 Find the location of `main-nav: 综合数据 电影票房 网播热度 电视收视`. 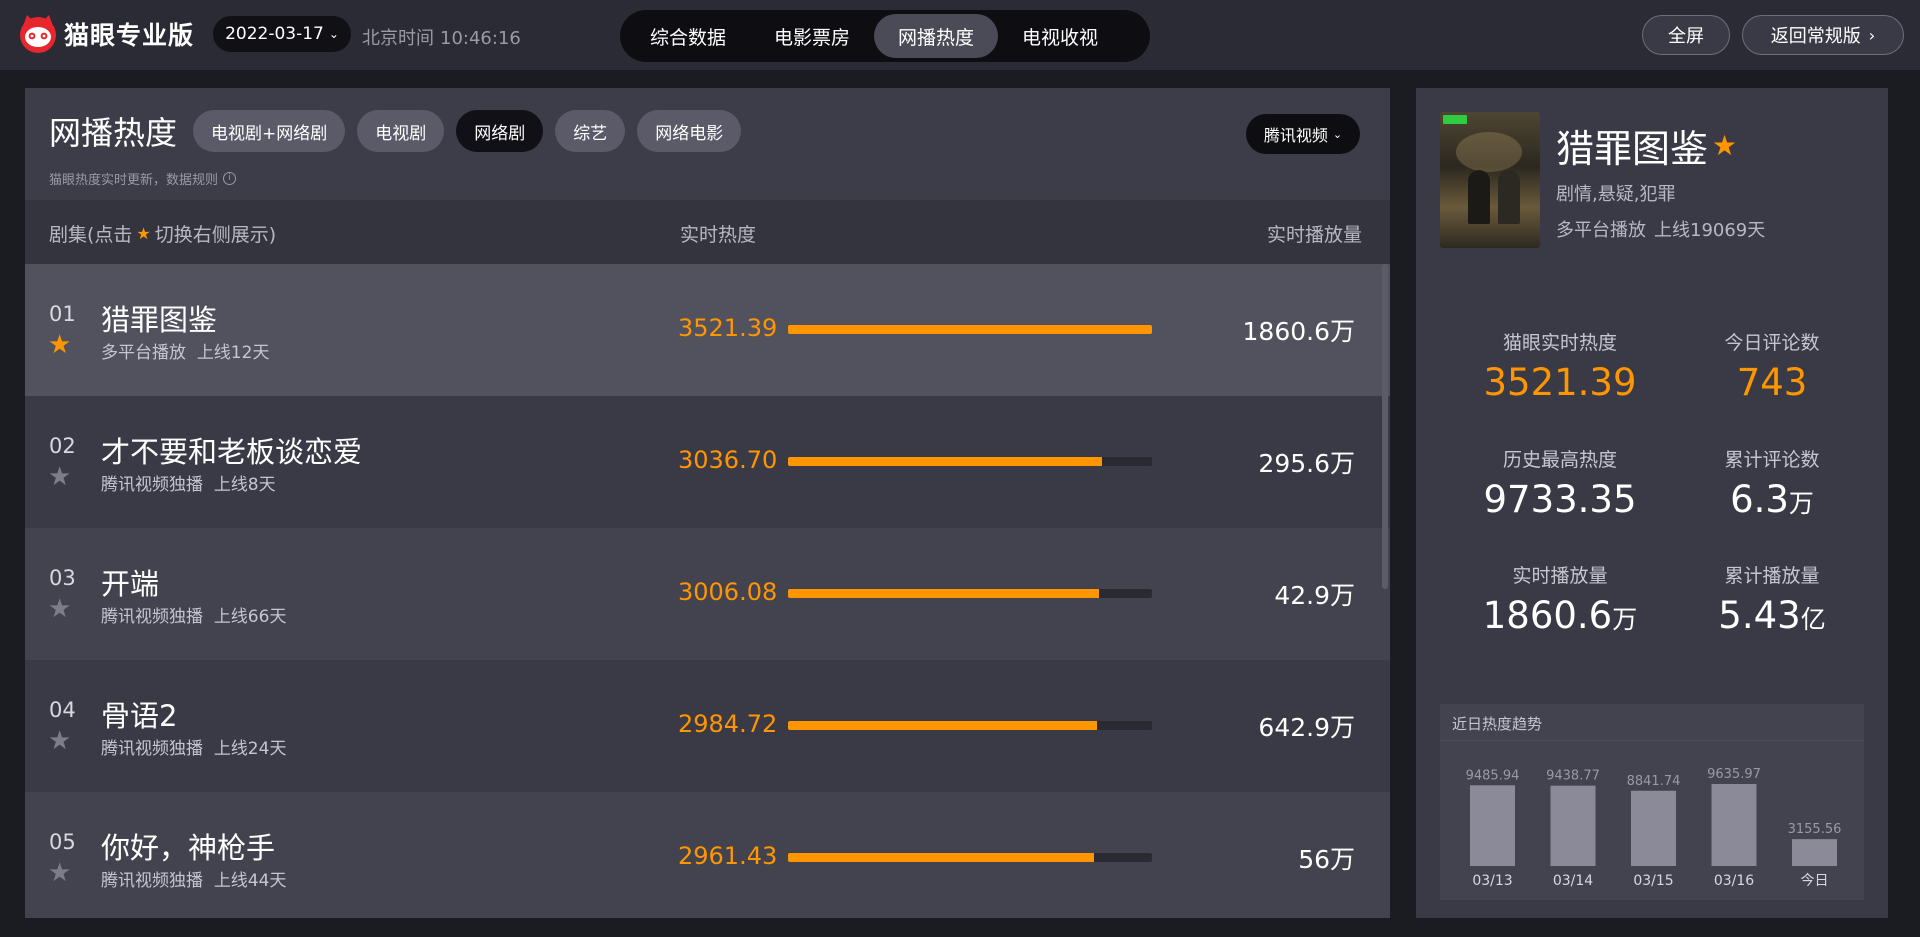

main-nav: 综合数据 电影票房 网播热度 电视收视 is located at coordinates (885, 36).